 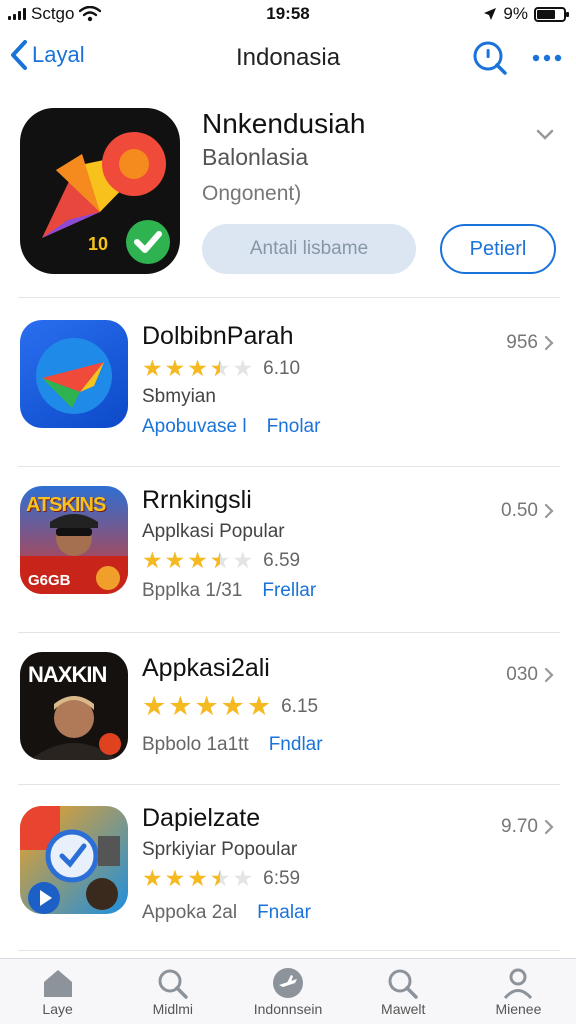 What do you see at coordinates (284, 913) in the screenshot?
I see `install-link: Fnalar` at bounding box center [284, 913].